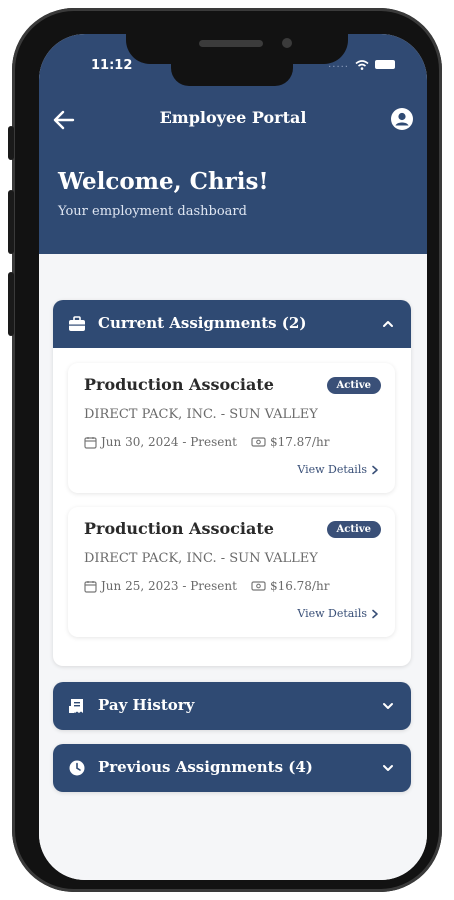 The height and width of the screenshot is (900, 454). I want to click on pay-rate-wrap: $16.78/hr, so click(290, 586).